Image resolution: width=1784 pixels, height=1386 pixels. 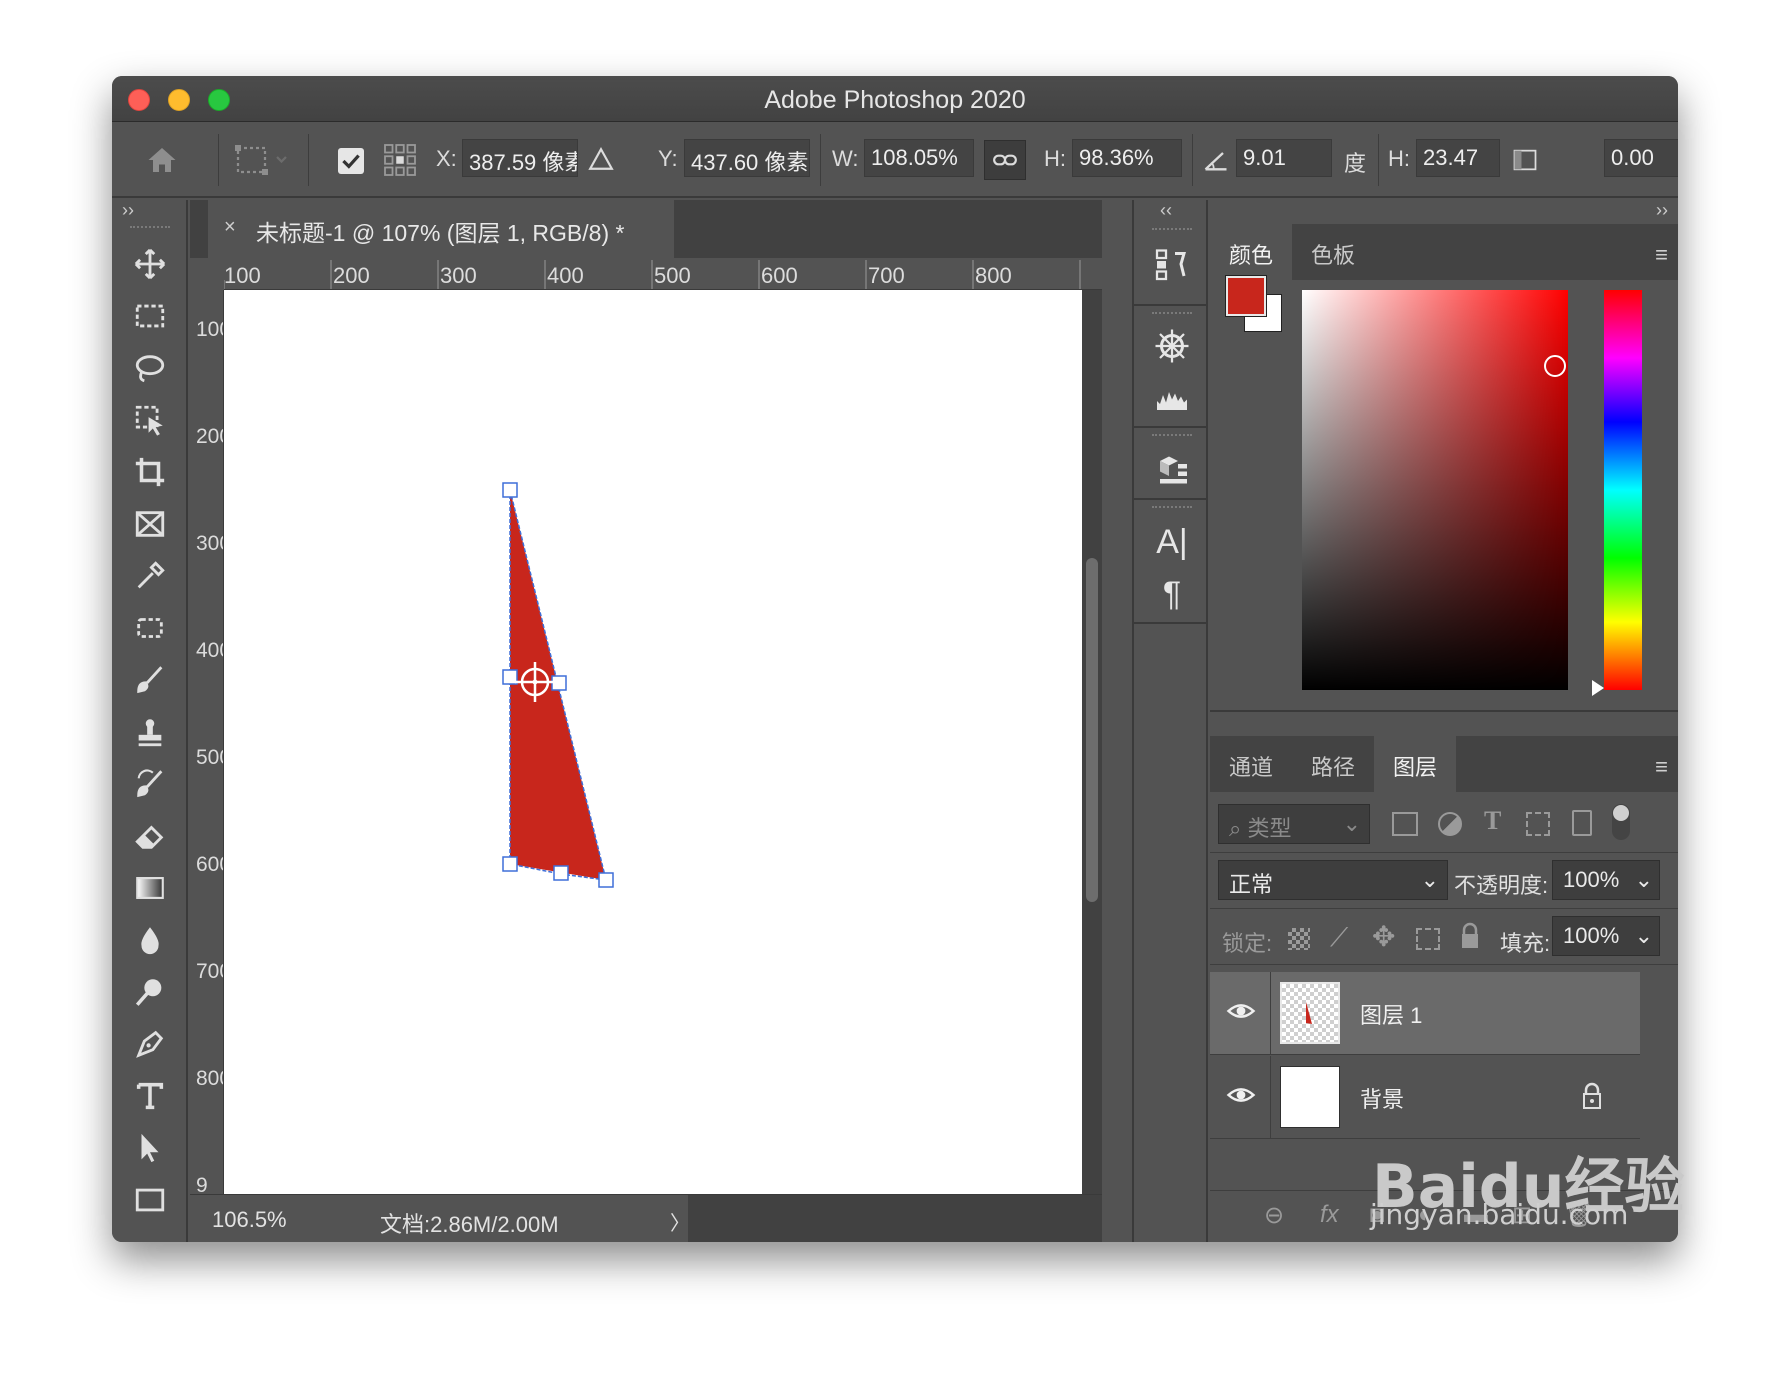 What do you see at coordinates (441, 229) in the screenshot?
I see `document-tab: × 未标题-1 @ 107% (图层 1, RGB/8) *` at bounding box center [441, 229].